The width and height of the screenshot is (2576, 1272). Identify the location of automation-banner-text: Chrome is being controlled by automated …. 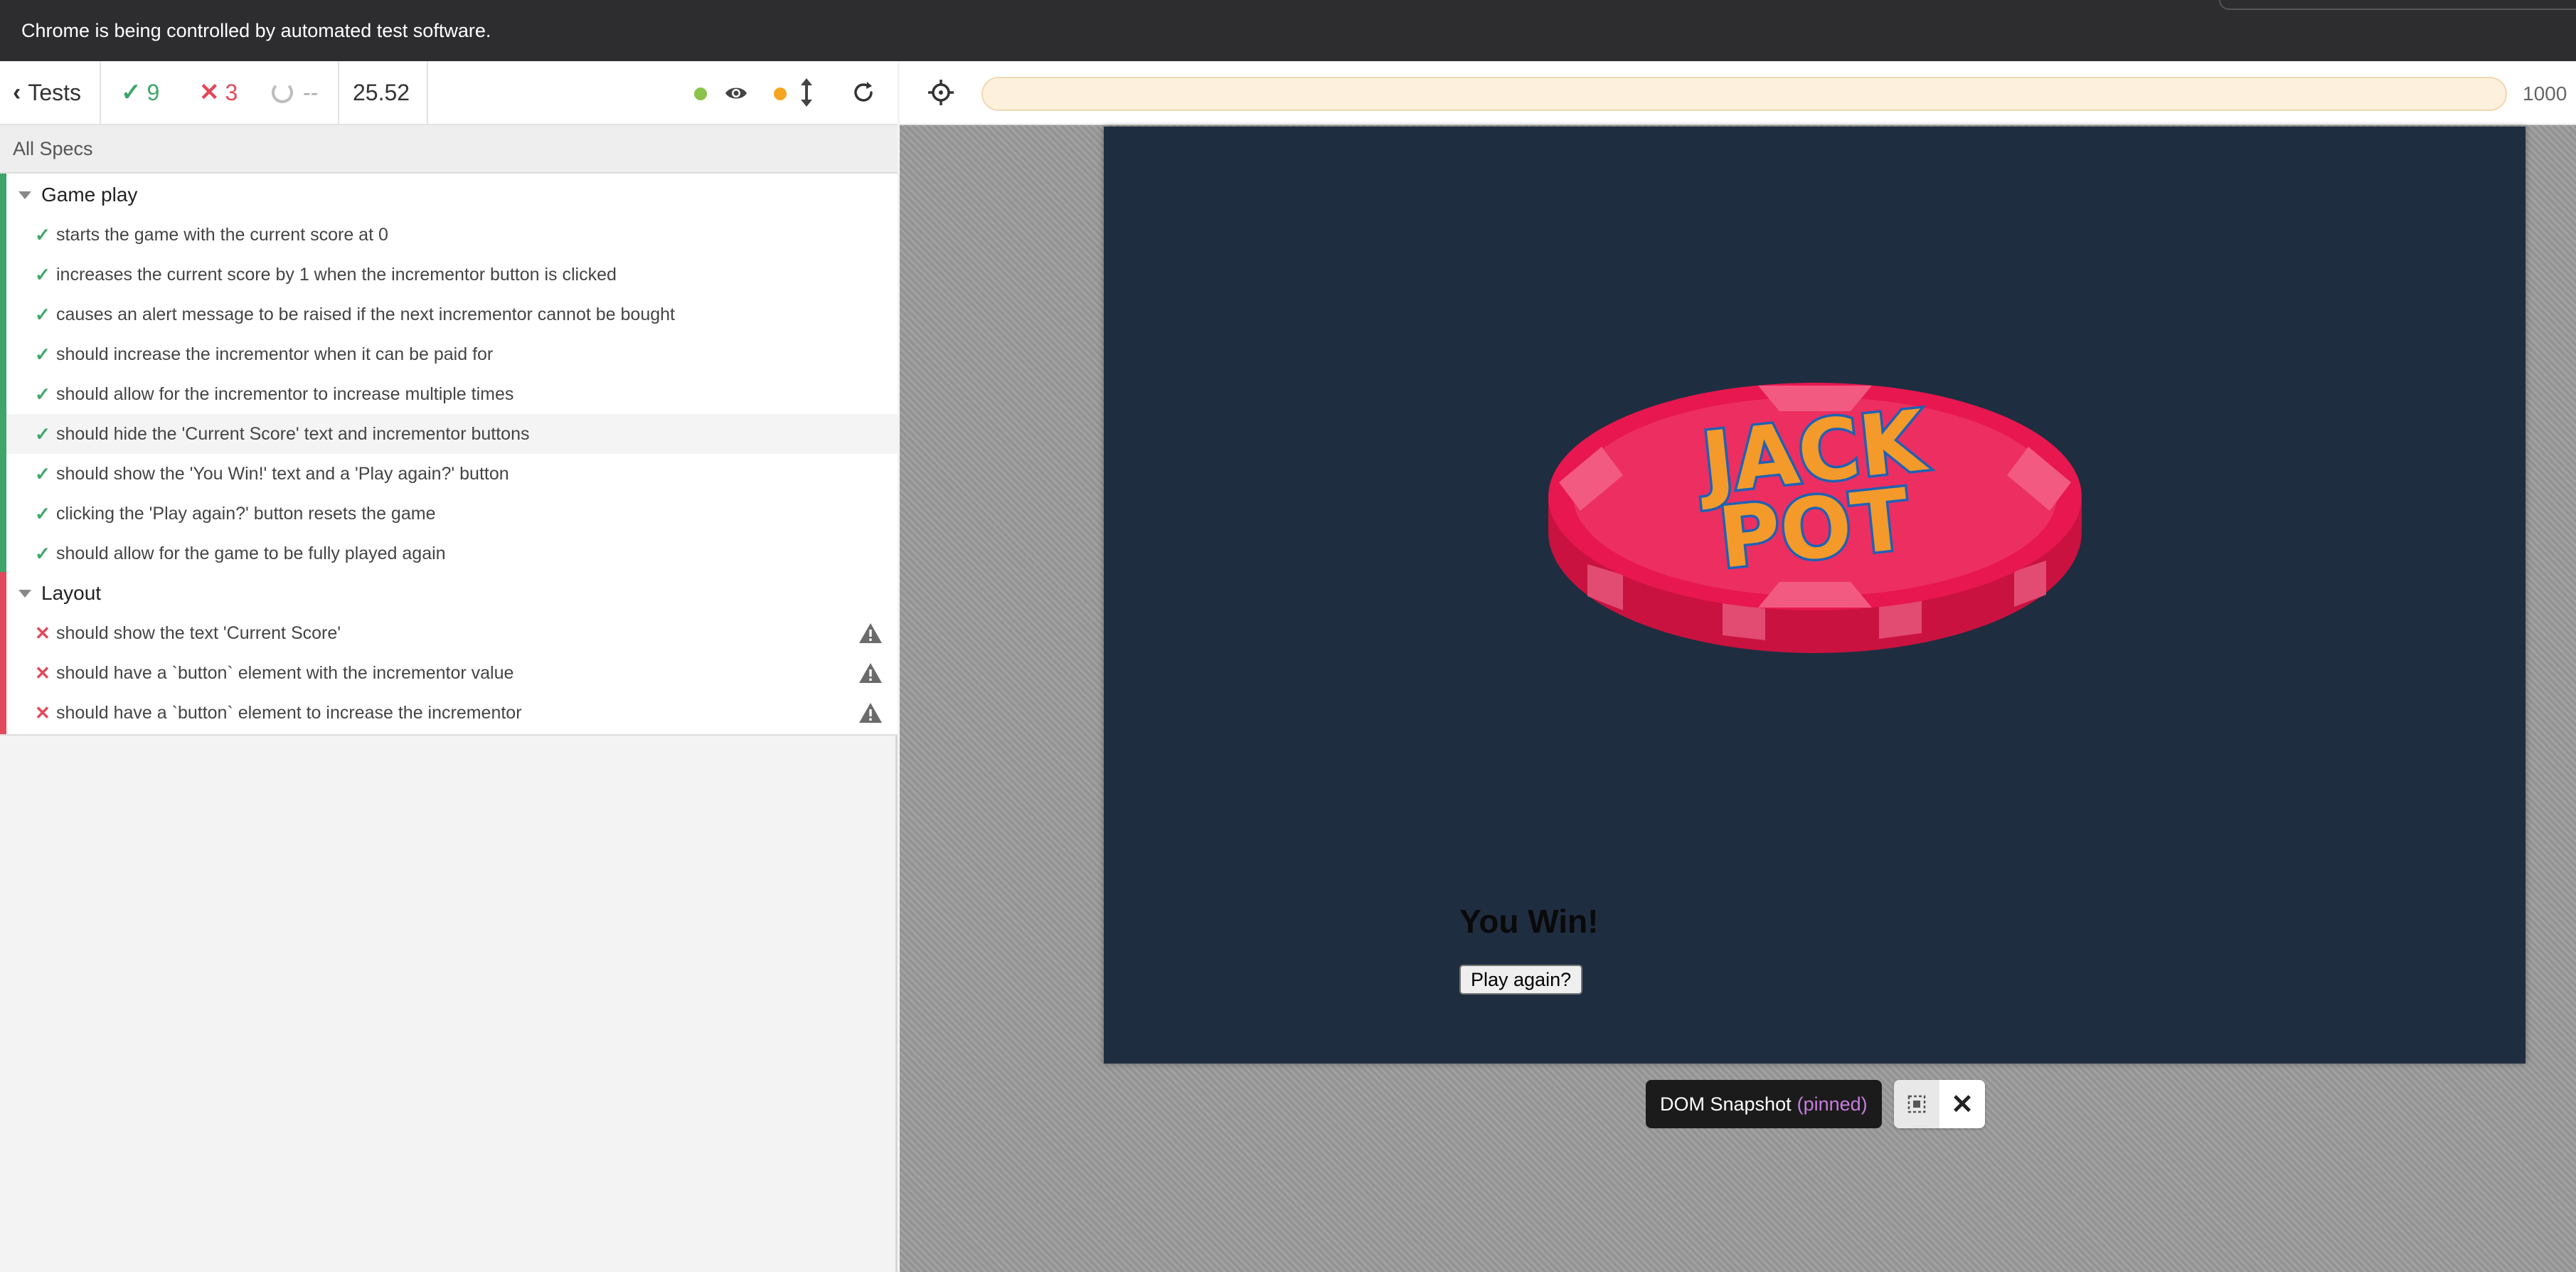
(256, 30).